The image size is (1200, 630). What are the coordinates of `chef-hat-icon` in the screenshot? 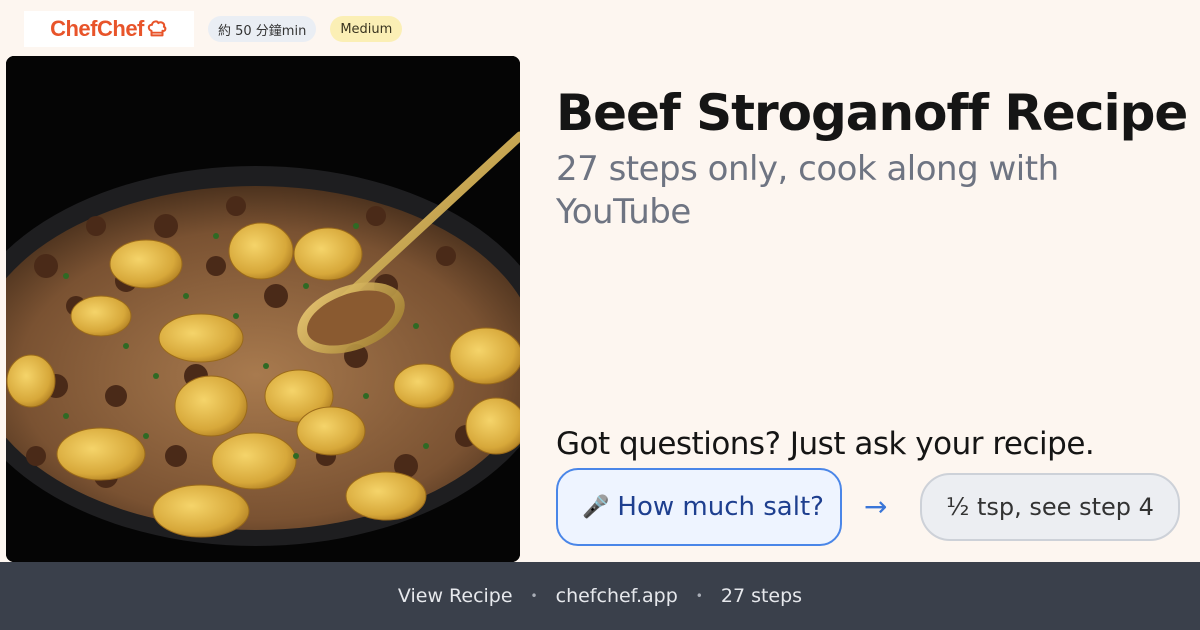 It's located at (157, 29).